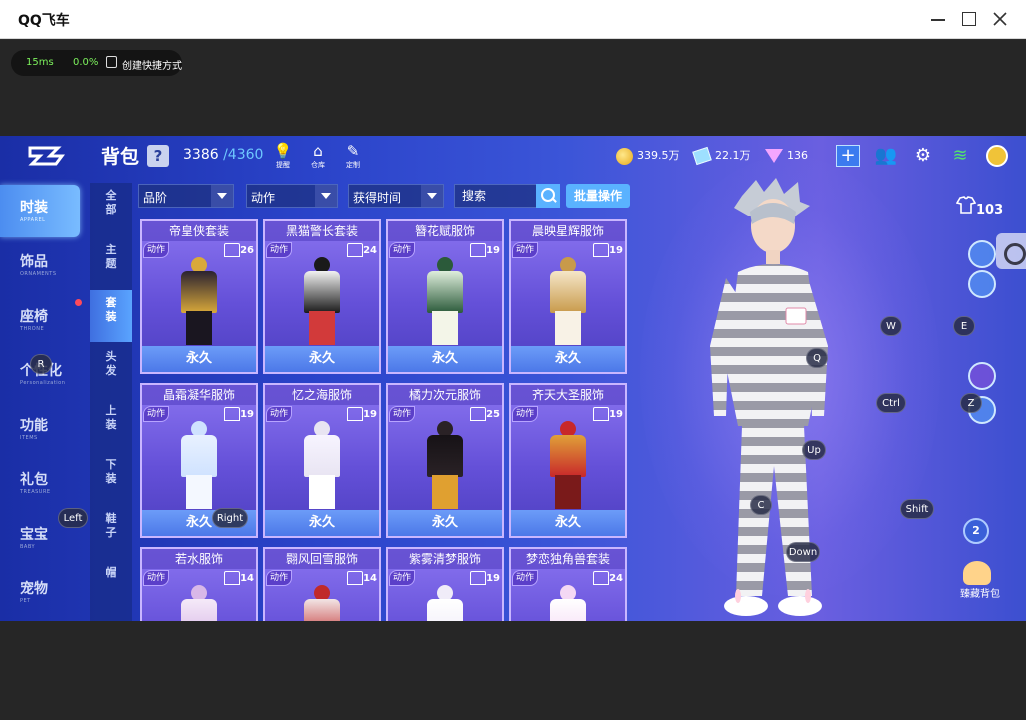  What do you see at coordinates (990, 210) in the screenshot?
I see `outfit-count: 103` at bounding box center [990, 210].